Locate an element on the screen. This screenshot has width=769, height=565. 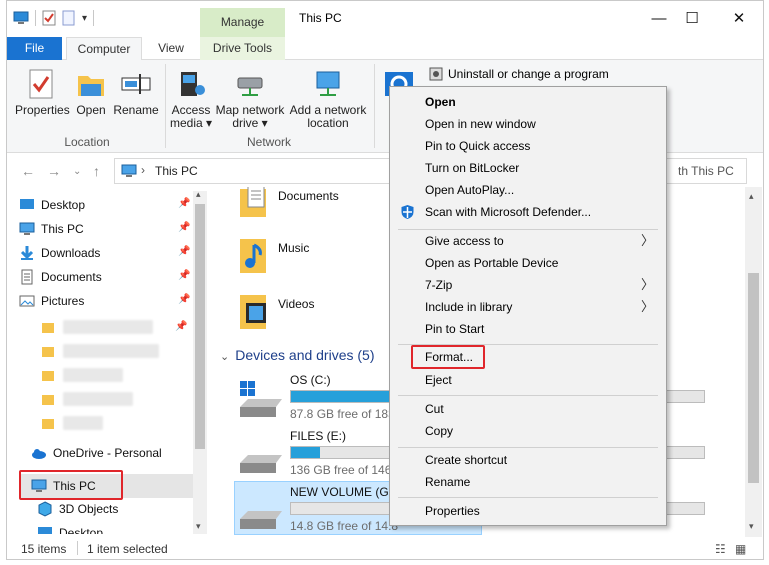
ribbon-group-separator is located at coordinates (374, 106).